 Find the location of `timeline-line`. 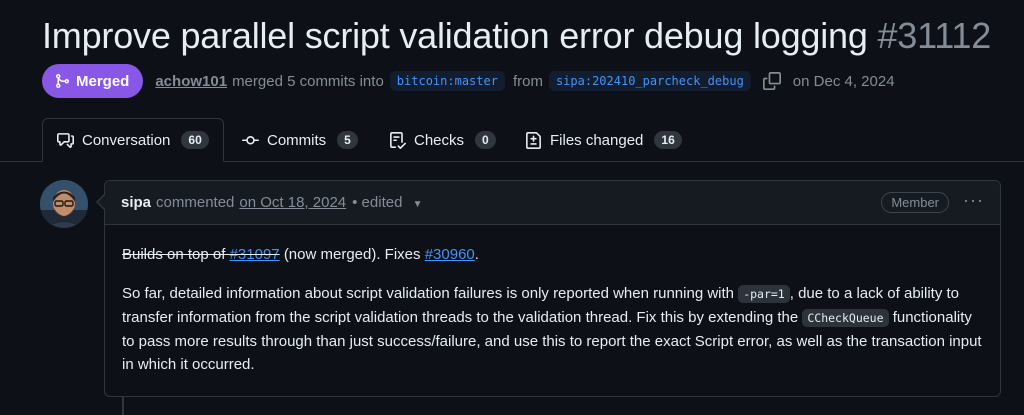

timeline-line is located at coordinates (123, 405).